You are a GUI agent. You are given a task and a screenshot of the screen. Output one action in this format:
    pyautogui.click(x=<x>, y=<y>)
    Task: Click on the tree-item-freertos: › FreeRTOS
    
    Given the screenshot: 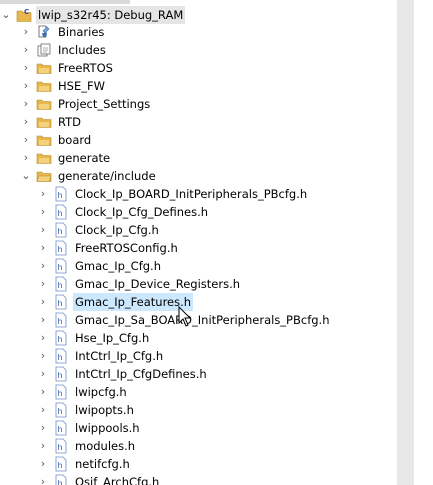 What is the action you would take?
    pyautogui.click(x=67, y=68)
    